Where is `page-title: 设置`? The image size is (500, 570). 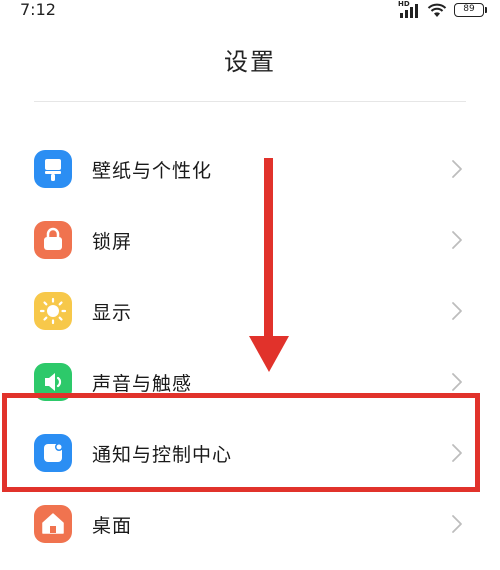 page-title: 设置 is located at coordinates (250, 62).